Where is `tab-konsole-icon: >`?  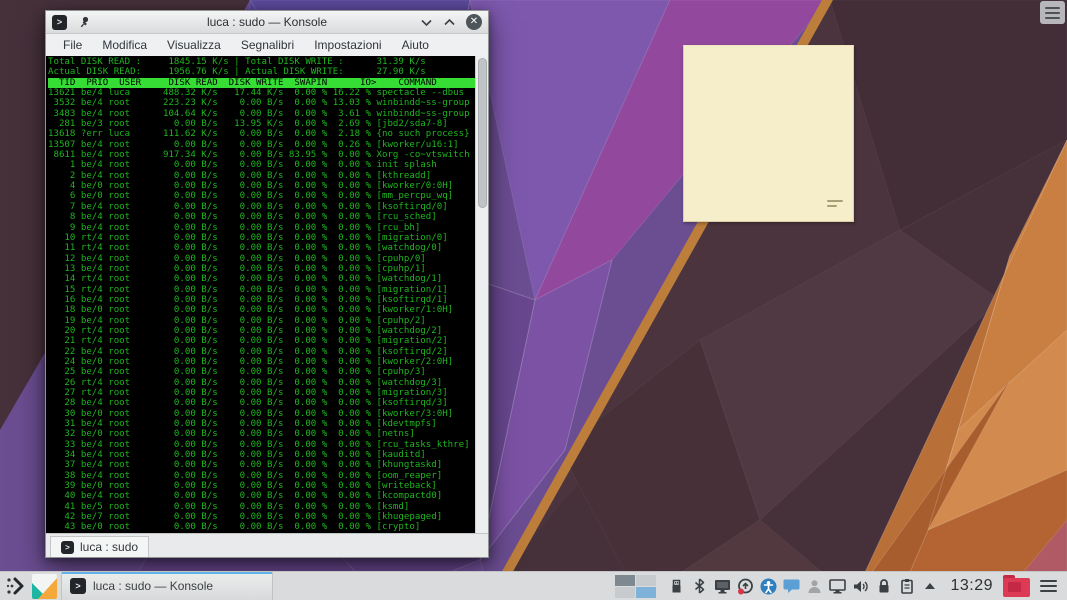 tab-konsole-icon: > is located at coordinates (67, 547).